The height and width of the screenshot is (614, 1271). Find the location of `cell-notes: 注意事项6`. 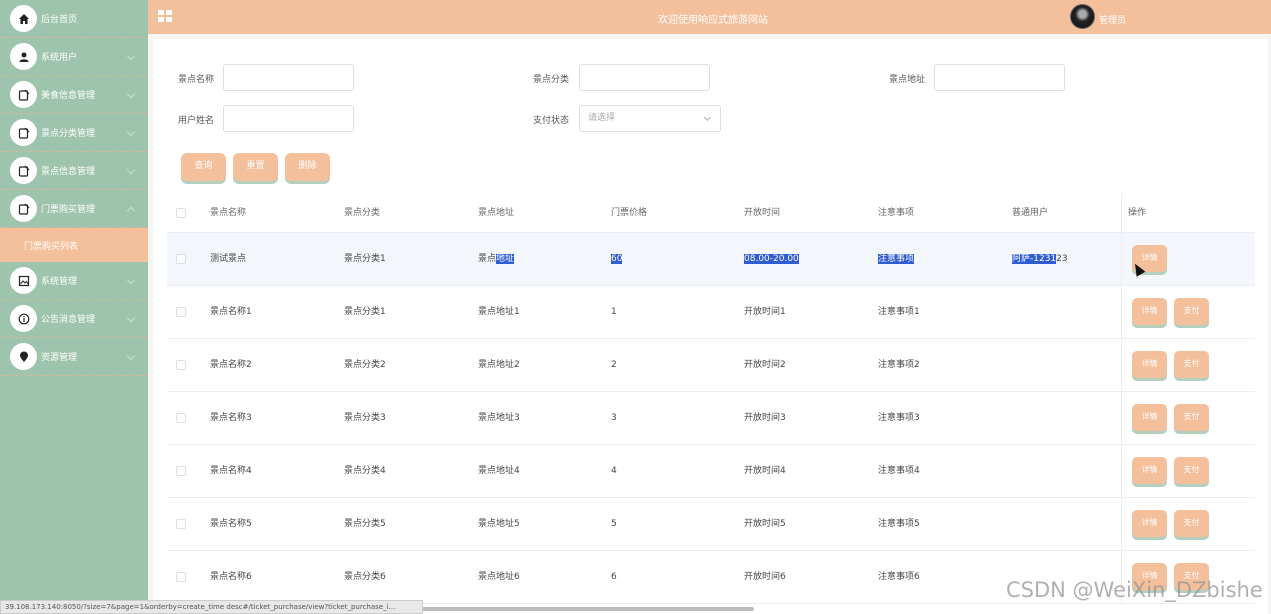

cell-notes: 注意事项6 is located at coordinates (899, 577).